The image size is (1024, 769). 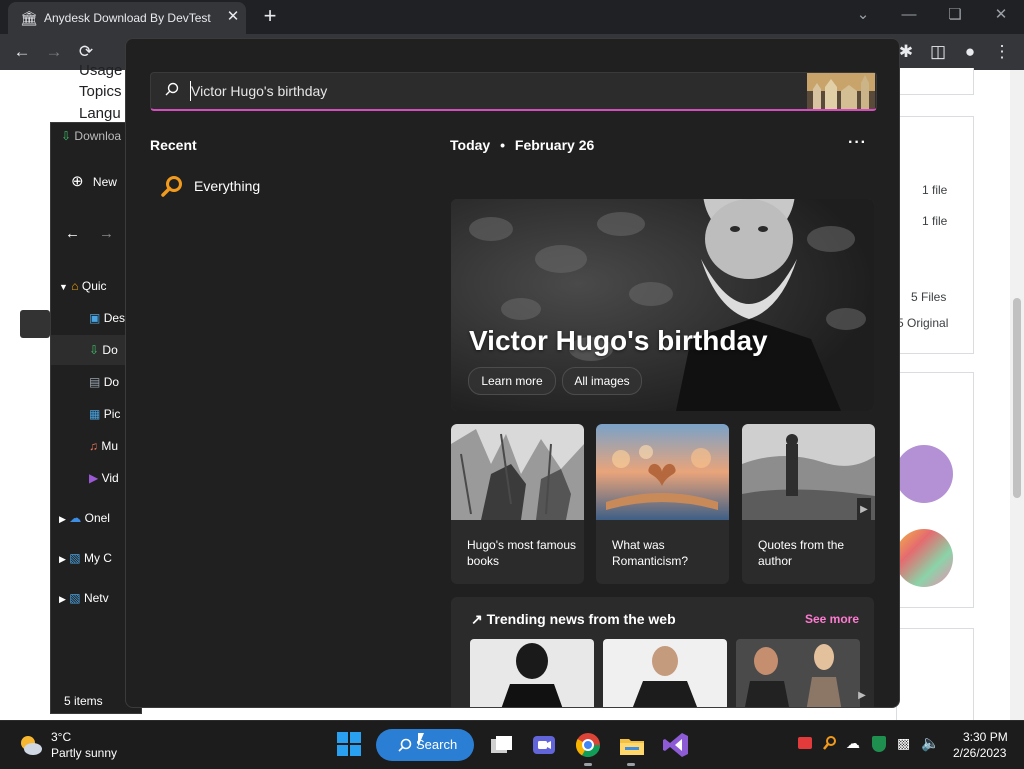 What do you see at coordinates (602, 381) in the screenshot?
I see `all-images-button: All images` at bounding box center [602, 381].